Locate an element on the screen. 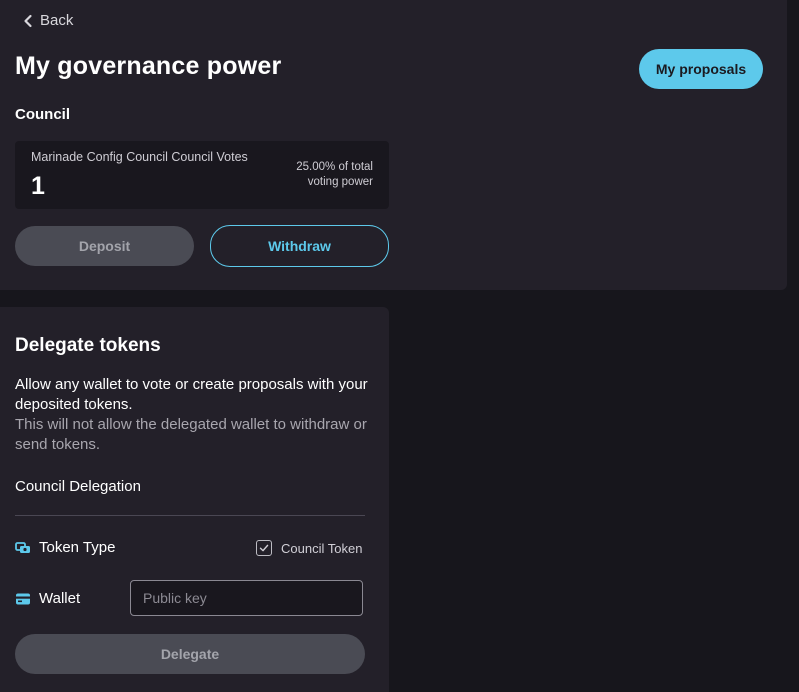 The height and width of the screenshot is (692, 799). divider is located at coordinates (190, 515).